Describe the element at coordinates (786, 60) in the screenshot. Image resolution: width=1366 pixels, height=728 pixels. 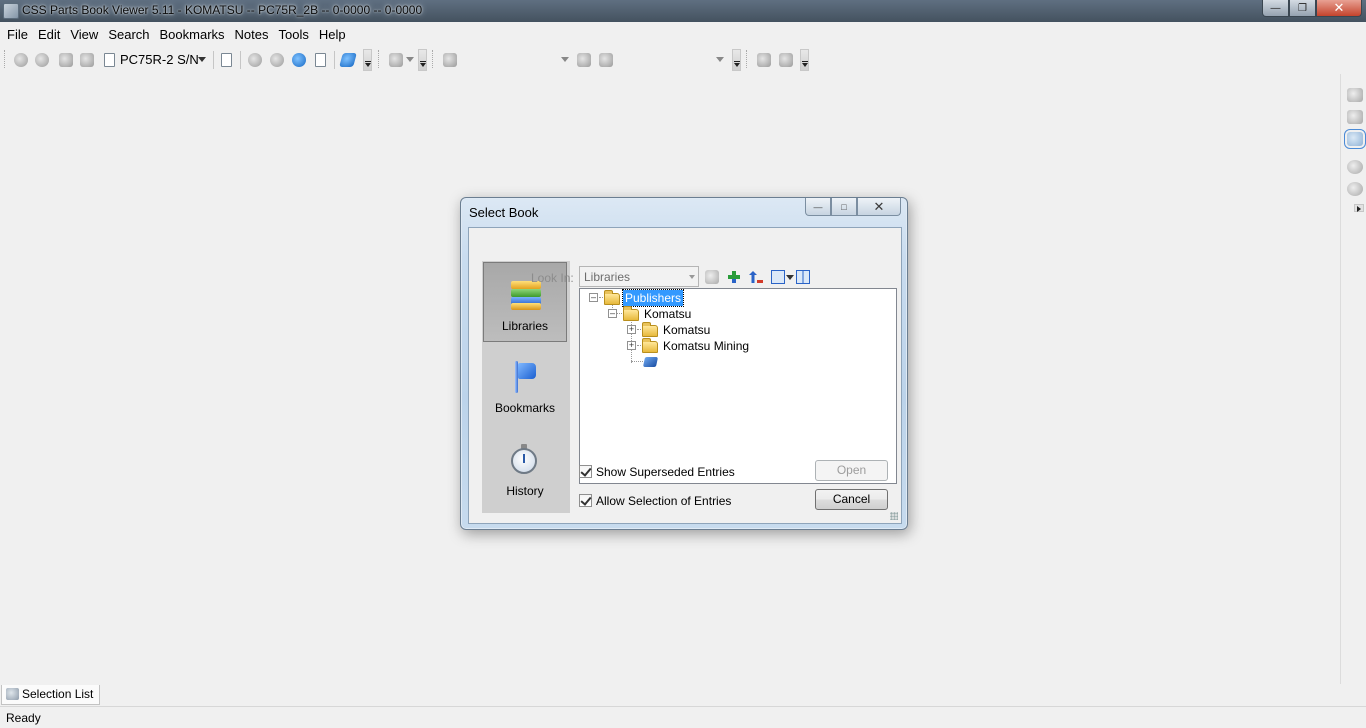
I see `tool-icon-b` at that location.